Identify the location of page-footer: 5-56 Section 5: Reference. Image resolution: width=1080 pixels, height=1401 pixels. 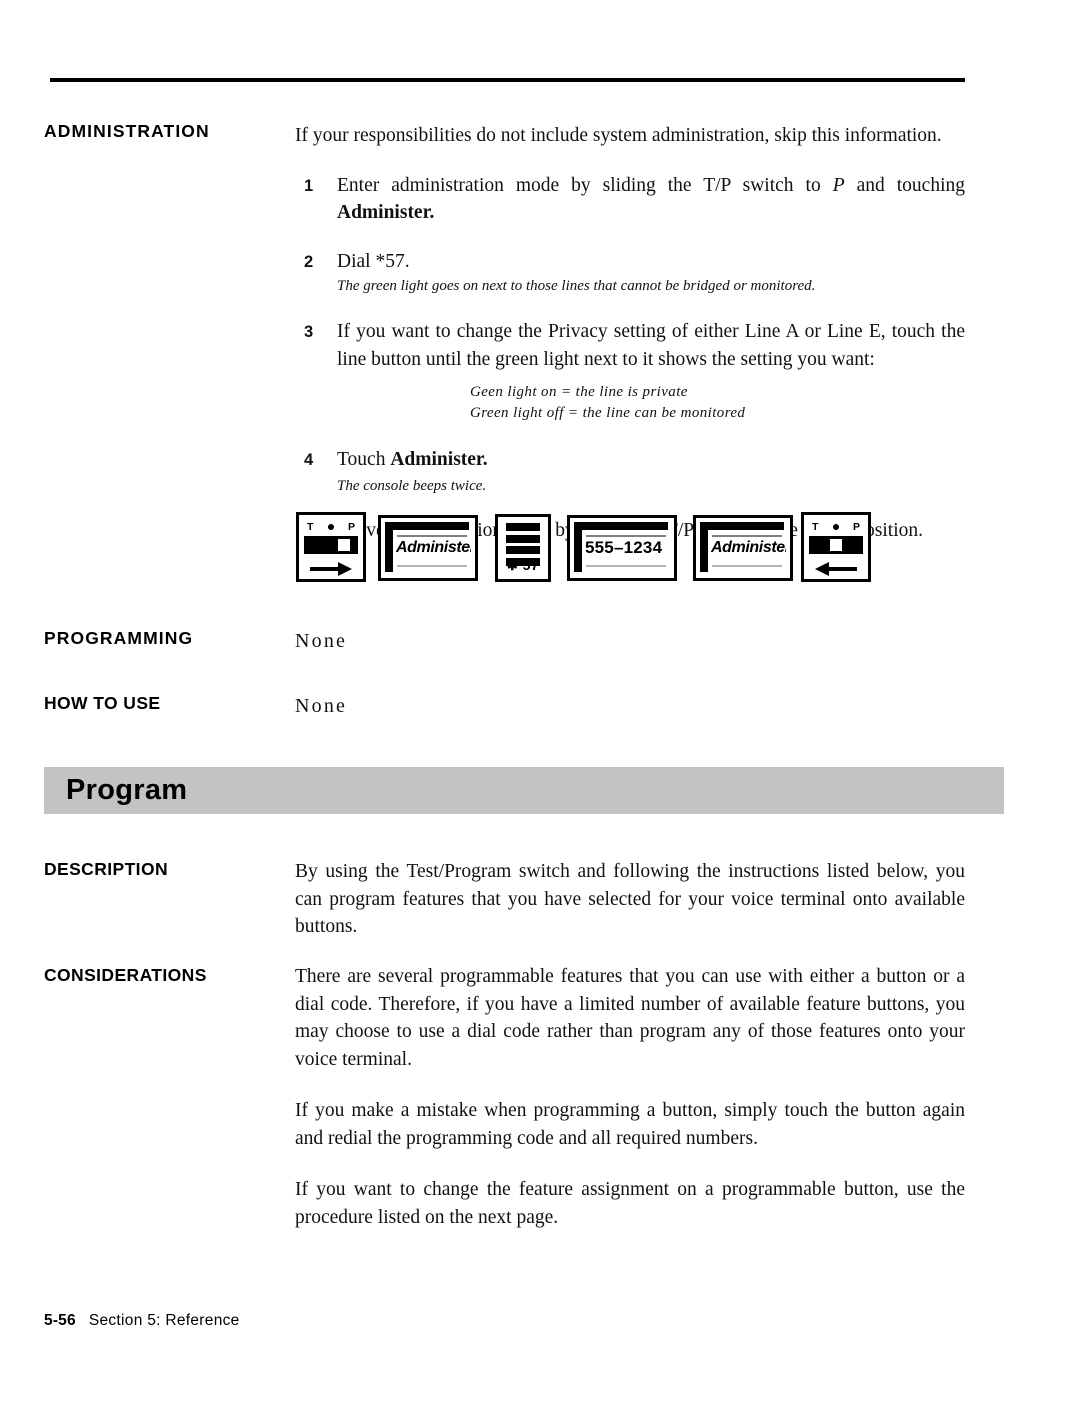
(142, 1321).